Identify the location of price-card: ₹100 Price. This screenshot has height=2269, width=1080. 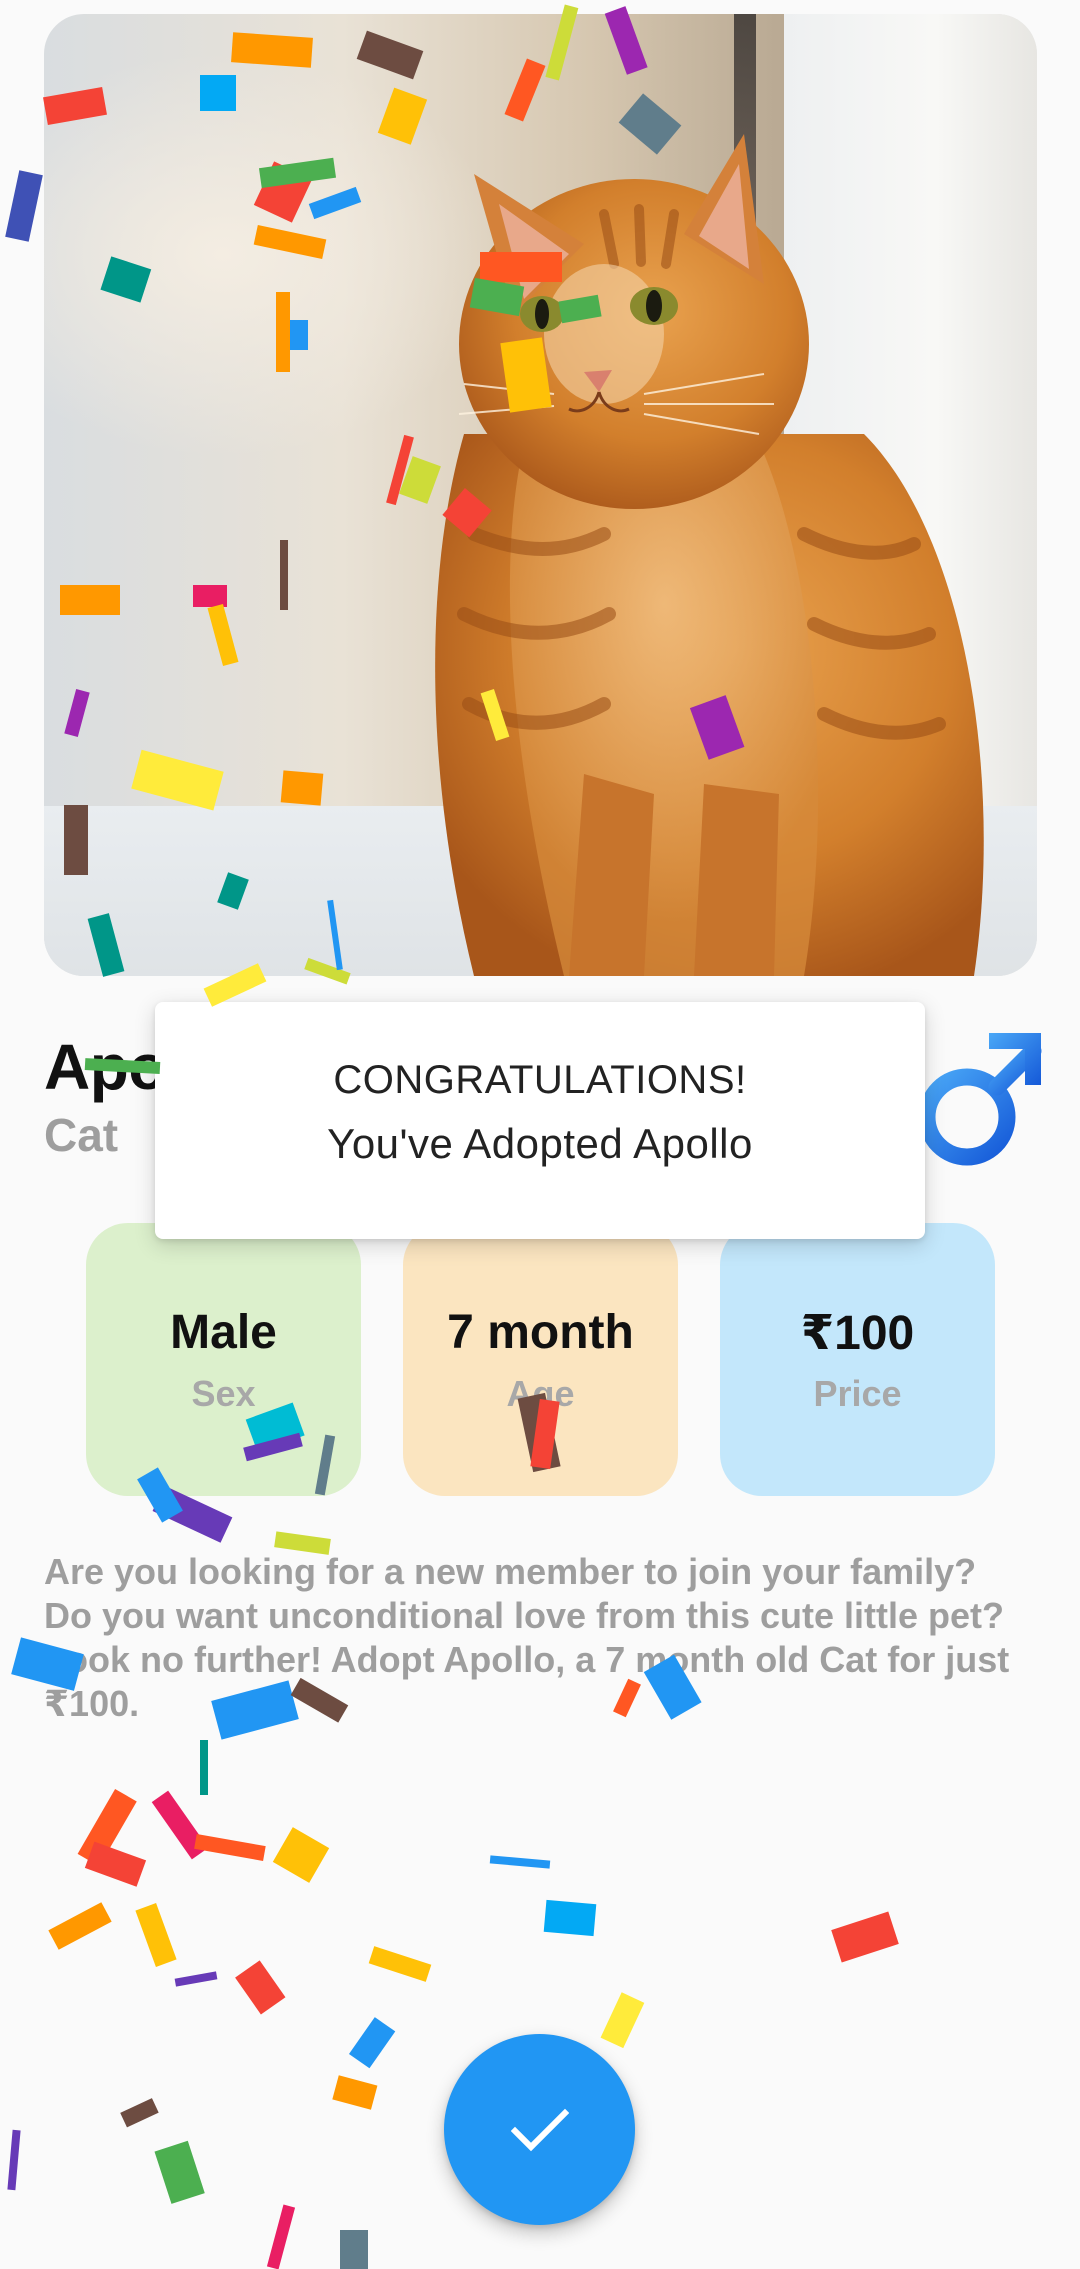
(857, 1359).